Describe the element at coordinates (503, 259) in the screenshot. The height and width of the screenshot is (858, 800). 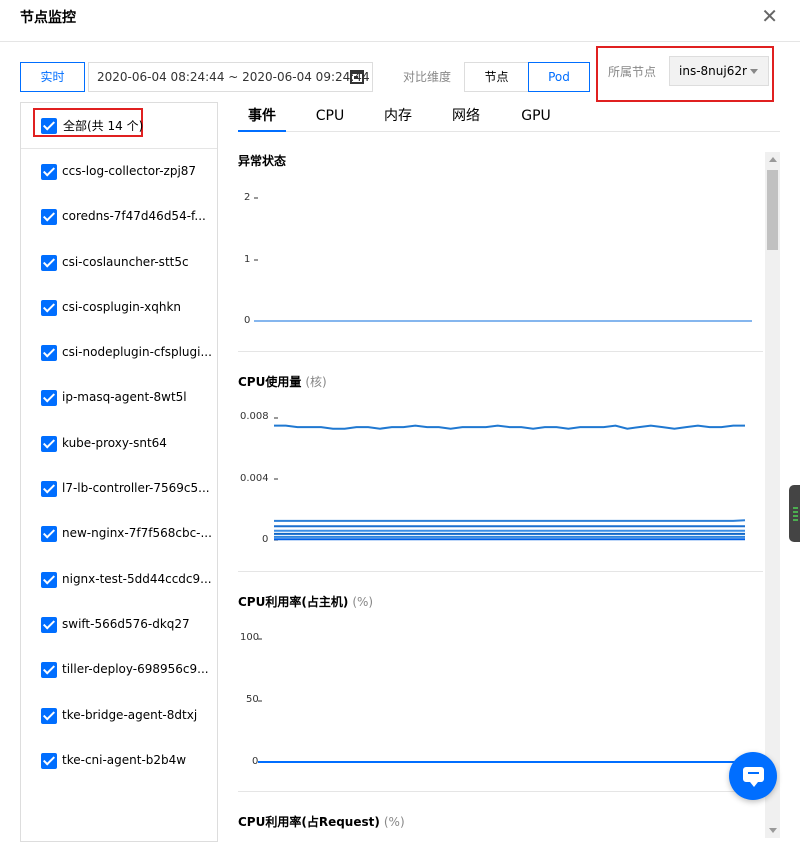
I see `chart-svg-abnormal` at that location.